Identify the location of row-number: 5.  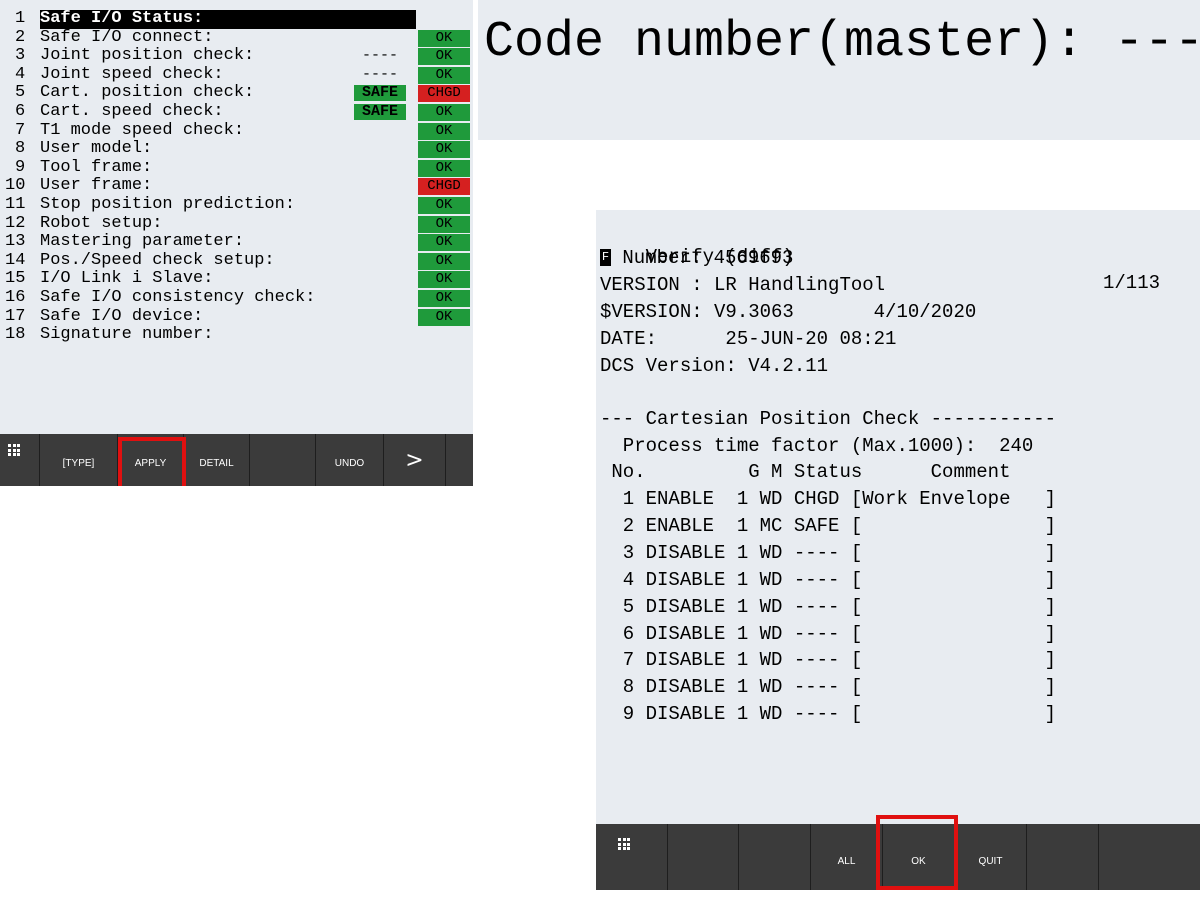
(20, 93).